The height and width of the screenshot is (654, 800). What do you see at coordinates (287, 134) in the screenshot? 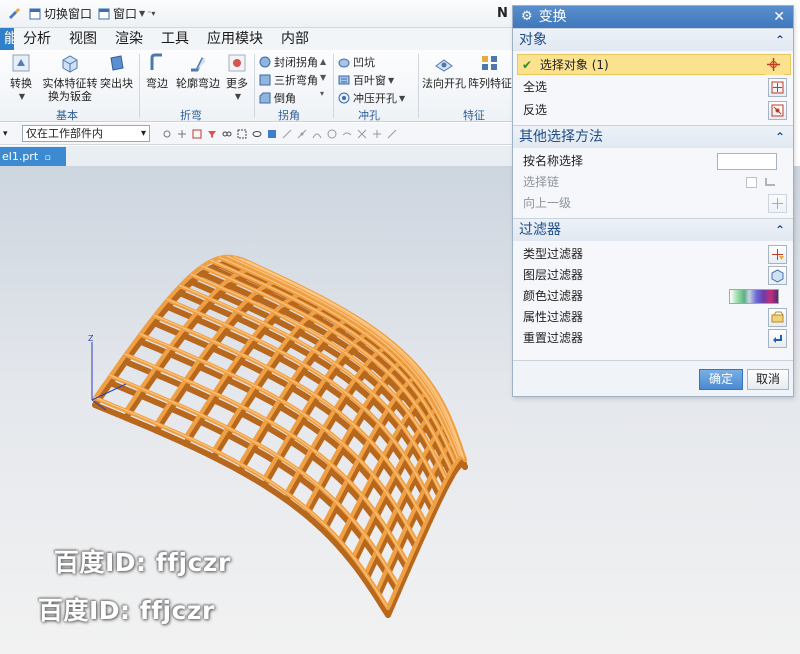
I see `snap-endpoint-icon` at bounding box center [287, 134].